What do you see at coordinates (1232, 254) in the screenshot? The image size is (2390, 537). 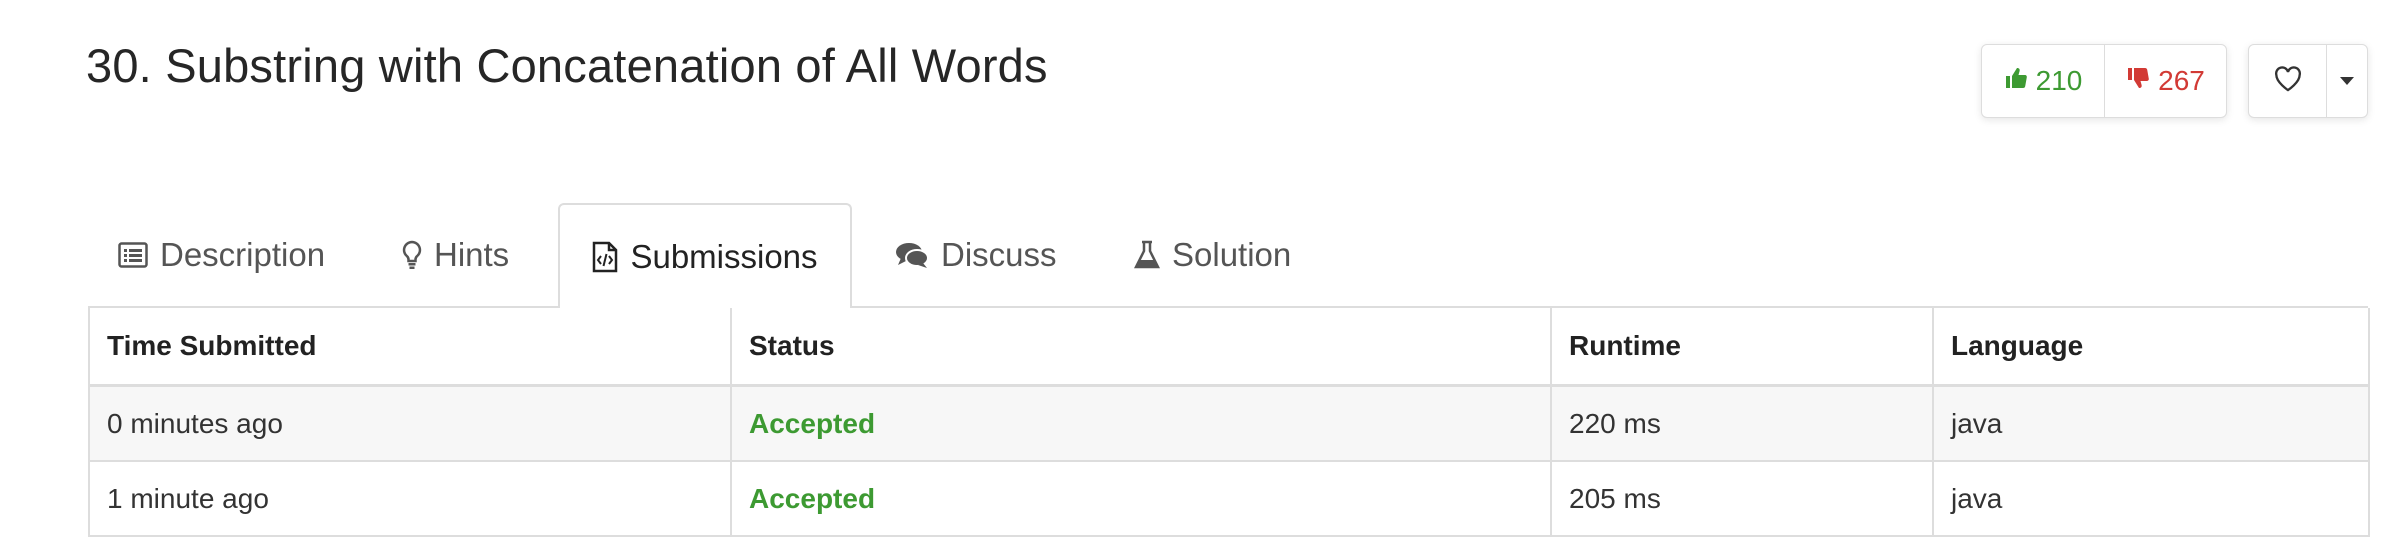 I see `tab-solution-label: Solution` at bounding box center [1232, 254].